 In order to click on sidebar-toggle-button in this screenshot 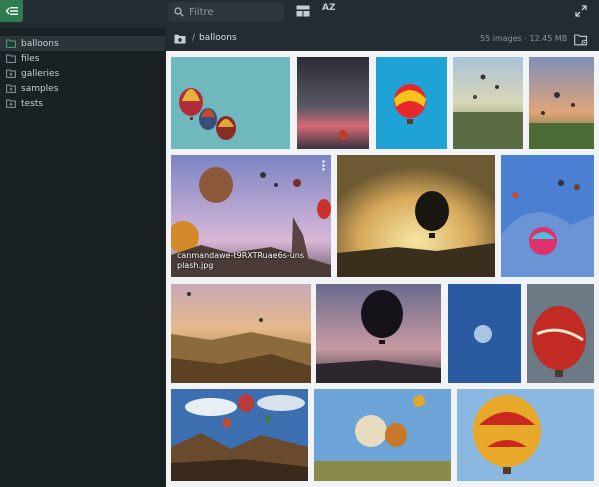, I will do `click(11, 11)`.